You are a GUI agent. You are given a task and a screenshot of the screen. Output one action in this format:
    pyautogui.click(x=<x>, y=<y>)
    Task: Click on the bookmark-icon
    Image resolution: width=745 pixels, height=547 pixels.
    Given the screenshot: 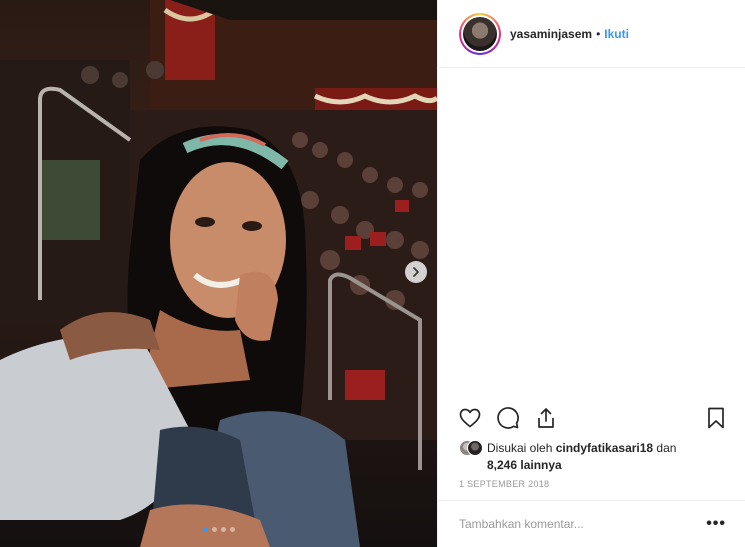 What is the action you would take?
    pyautogui.click(x=716, y=418)
    